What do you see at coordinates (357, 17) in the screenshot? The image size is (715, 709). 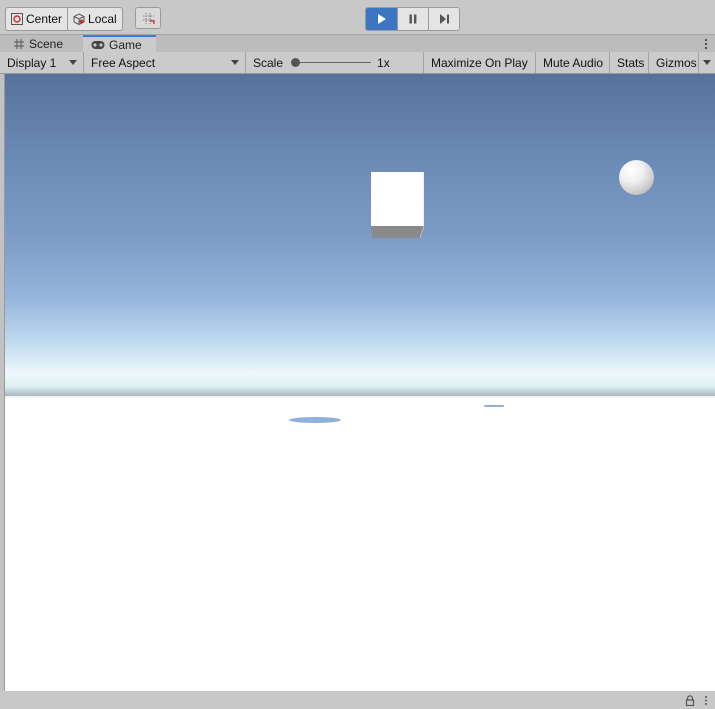 I see `main-toolbar: Center Local` at bounding box center [357, 17].